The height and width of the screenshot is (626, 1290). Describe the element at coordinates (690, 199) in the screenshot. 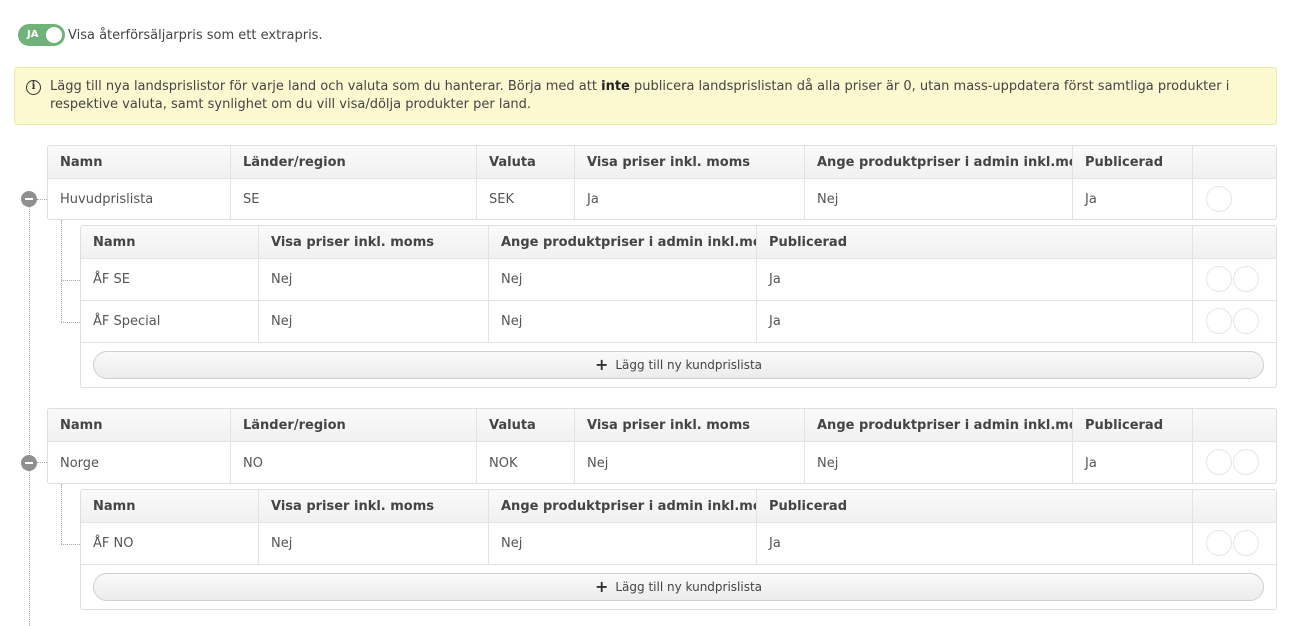

I see `cell-show-vat: Ja` at that location.